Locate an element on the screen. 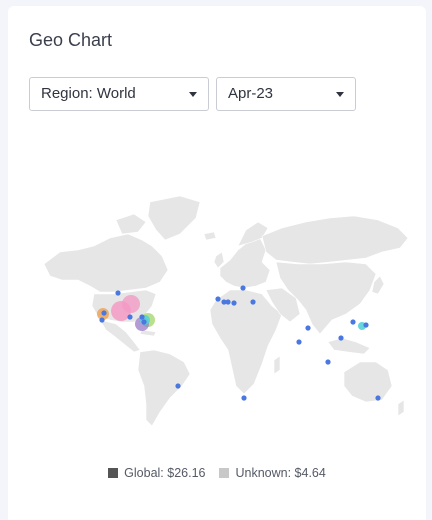  map-region-southeast-asia is located at coordinates (349, 346).